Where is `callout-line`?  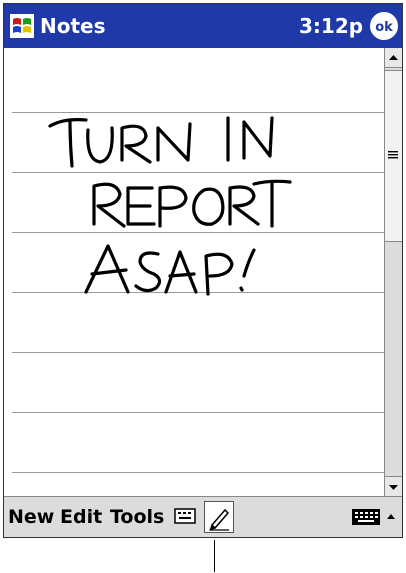 callout-line is located at coordinates (214, 556).